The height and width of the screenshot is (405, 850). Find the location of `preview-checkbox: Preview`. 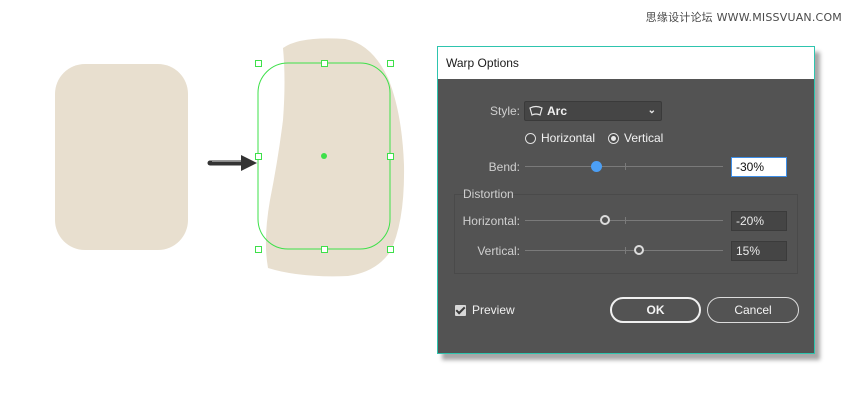

preview-checkbox: Preview is located at coordinates (485, 310).